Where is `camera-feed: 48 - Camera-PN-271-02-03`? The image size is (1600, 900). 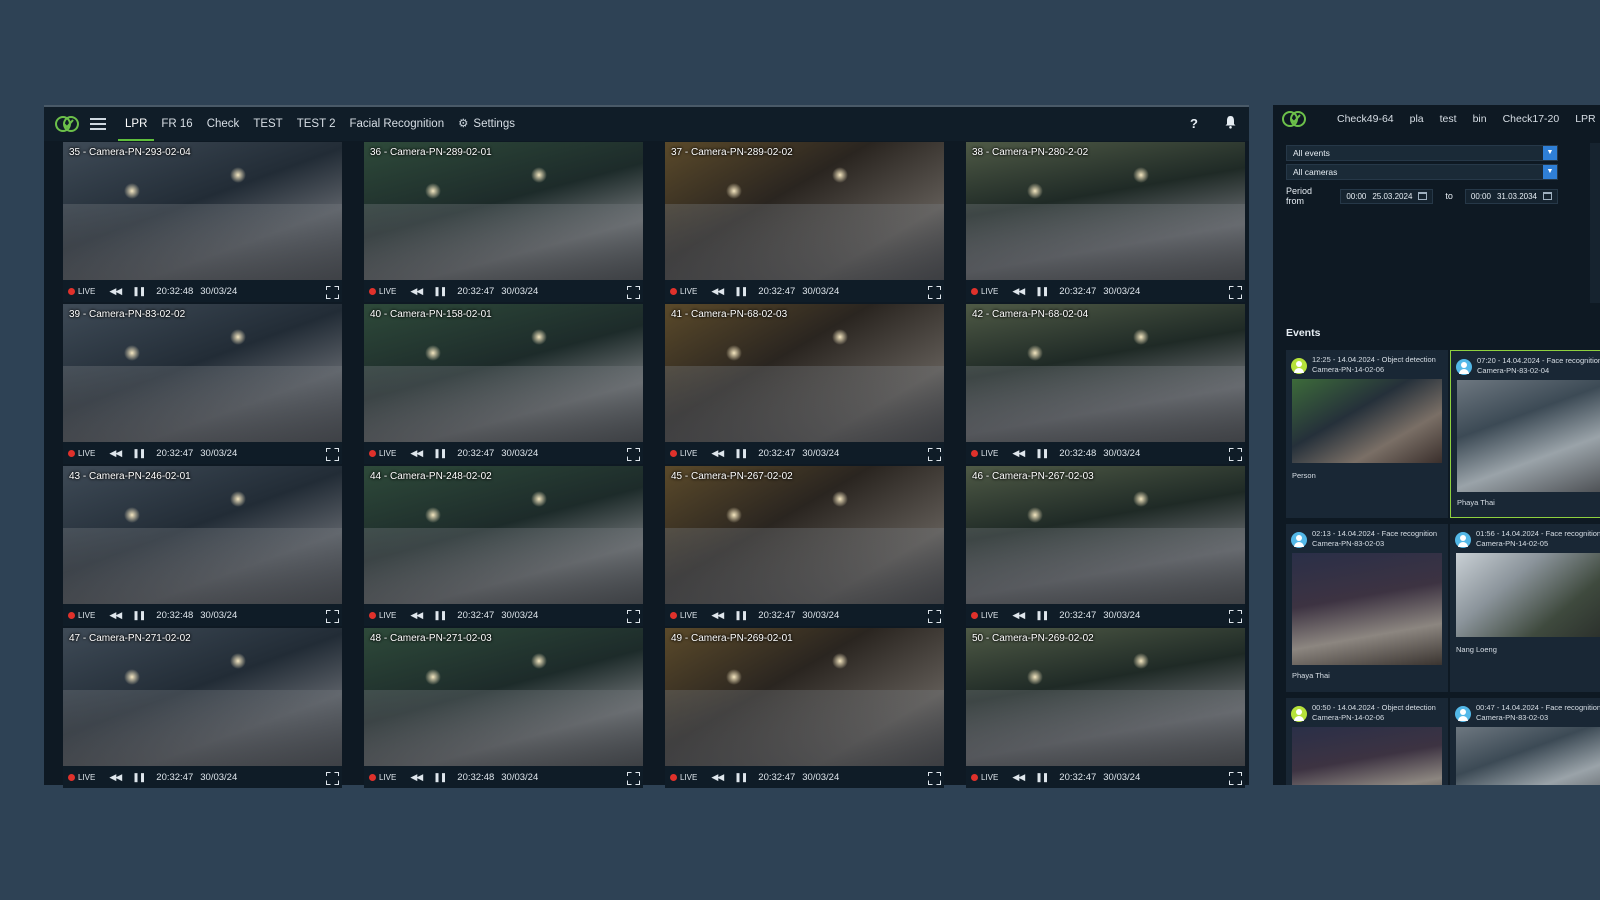
camera-feed: 48 - Camera-PN-271-02-03 is located at coordinates (503, 697).